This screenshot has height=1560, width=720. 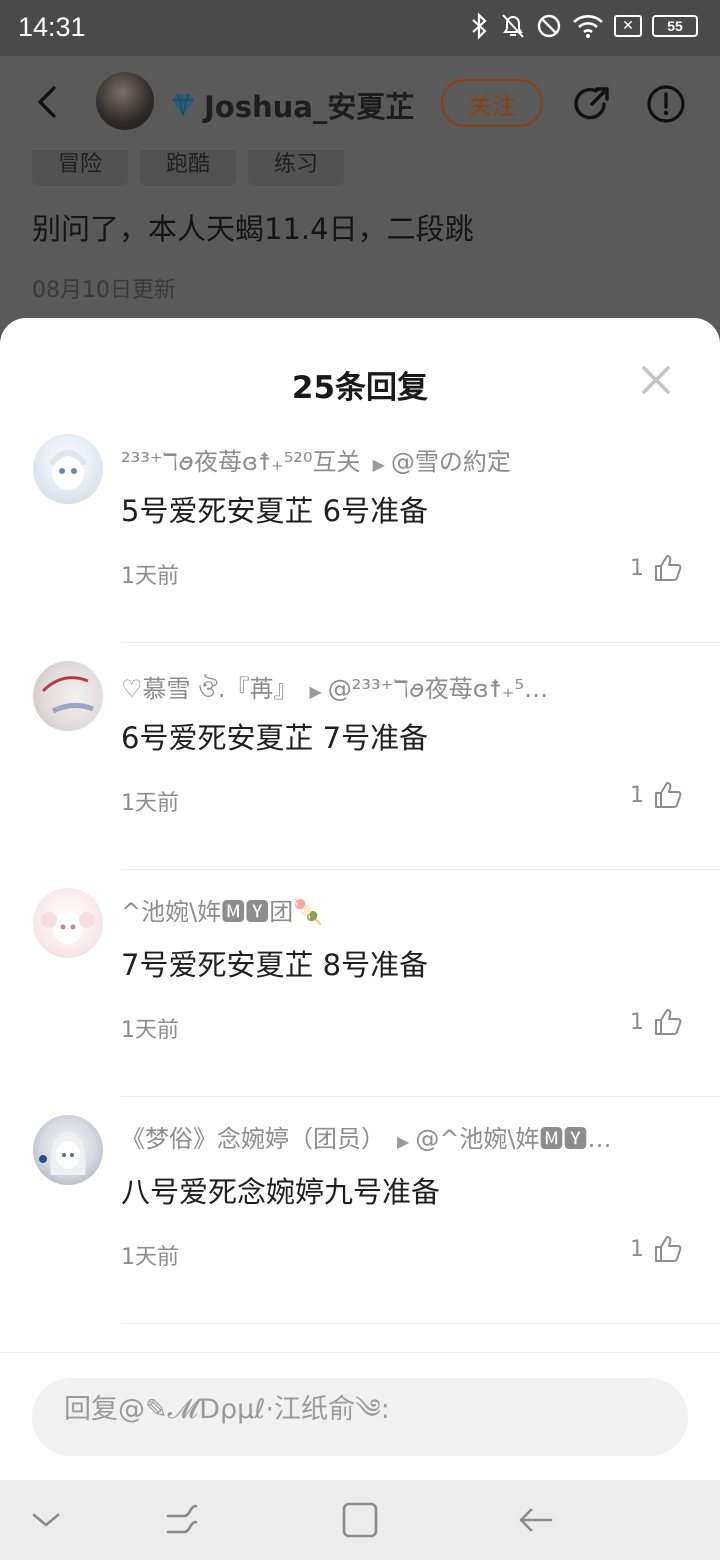 I want to click on sheet-title: 25条回复, so click(x=360, y=388).